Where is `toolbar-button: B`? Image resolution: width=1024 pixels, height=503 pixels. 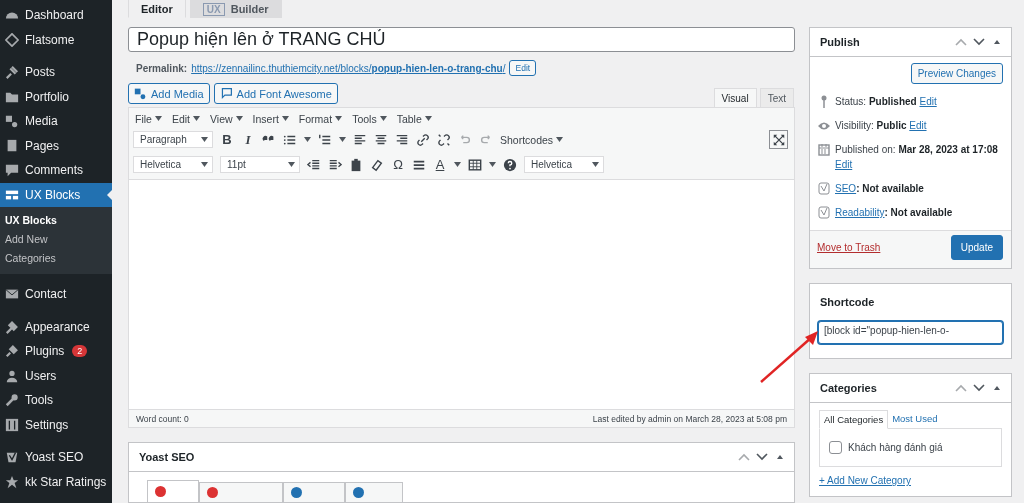
toolbar-button: B is located at coordinates (227, 139).